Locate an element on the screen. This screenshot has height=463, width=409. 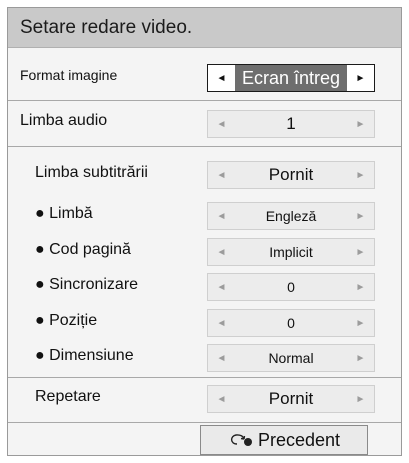
codepage-value: Implicit is located at coordinates (291, 252).